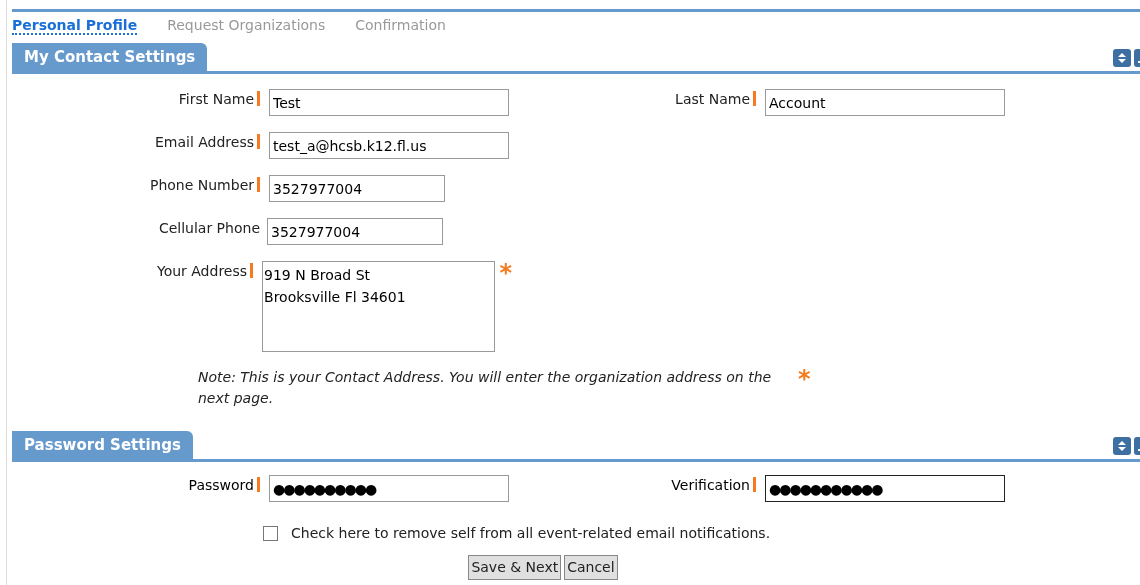 The height and width of the screenshot is (585, 1140). What do you see at coordinates (379, 306) in the screenshot?
I see `address-field: 919 N Broad St Brooksville Fl 34601` at bounding box center [379, 306].